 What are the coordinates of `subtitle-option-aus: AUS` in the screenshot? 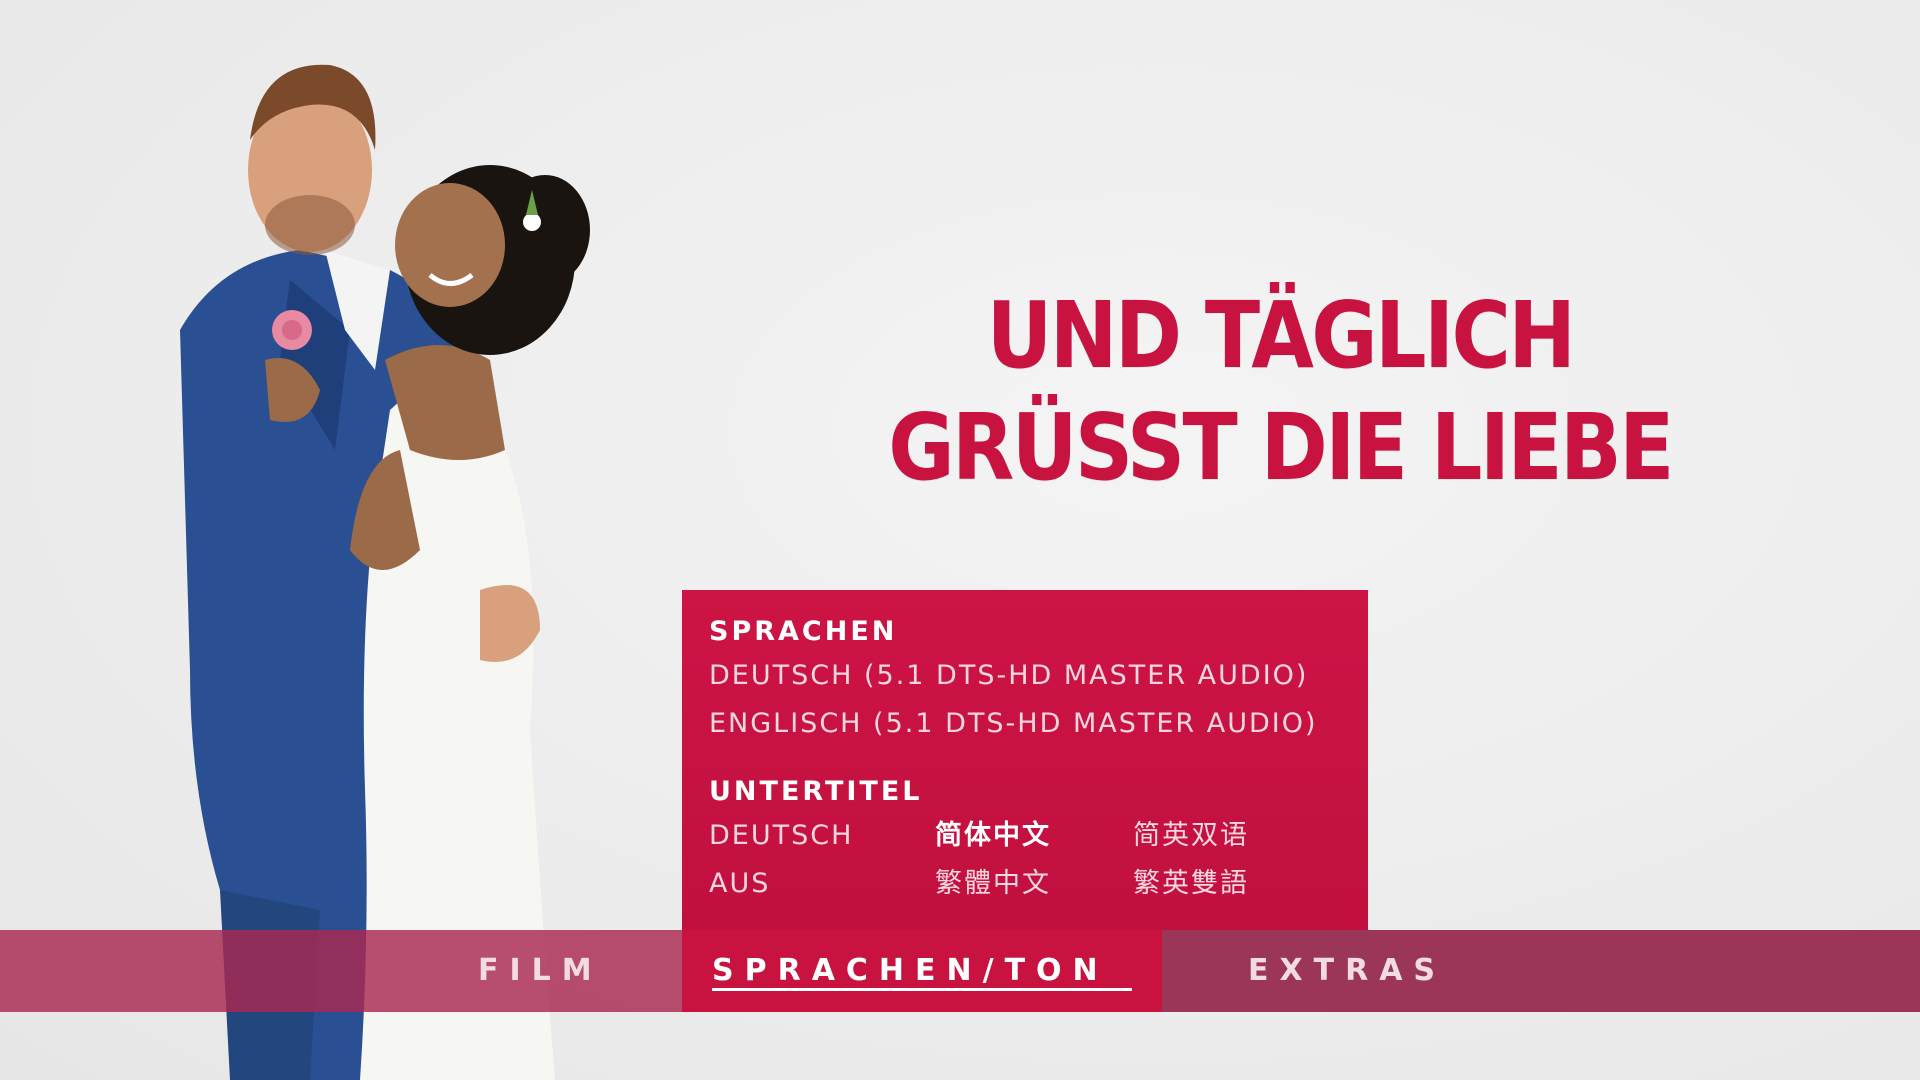 It's located at (822, 884).